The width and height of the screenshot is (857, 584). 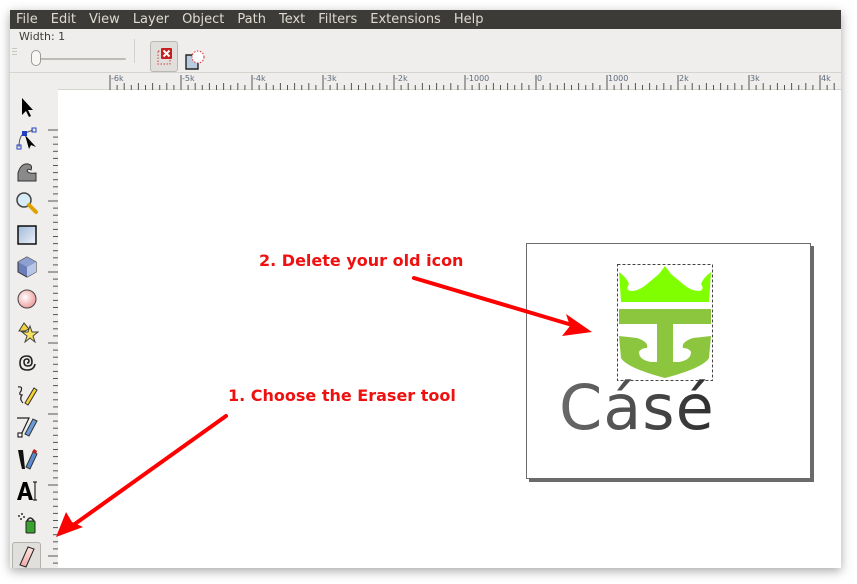 I want to click on annotation-step-2: 2. Delete your old icon, so click(x=361, y=260).